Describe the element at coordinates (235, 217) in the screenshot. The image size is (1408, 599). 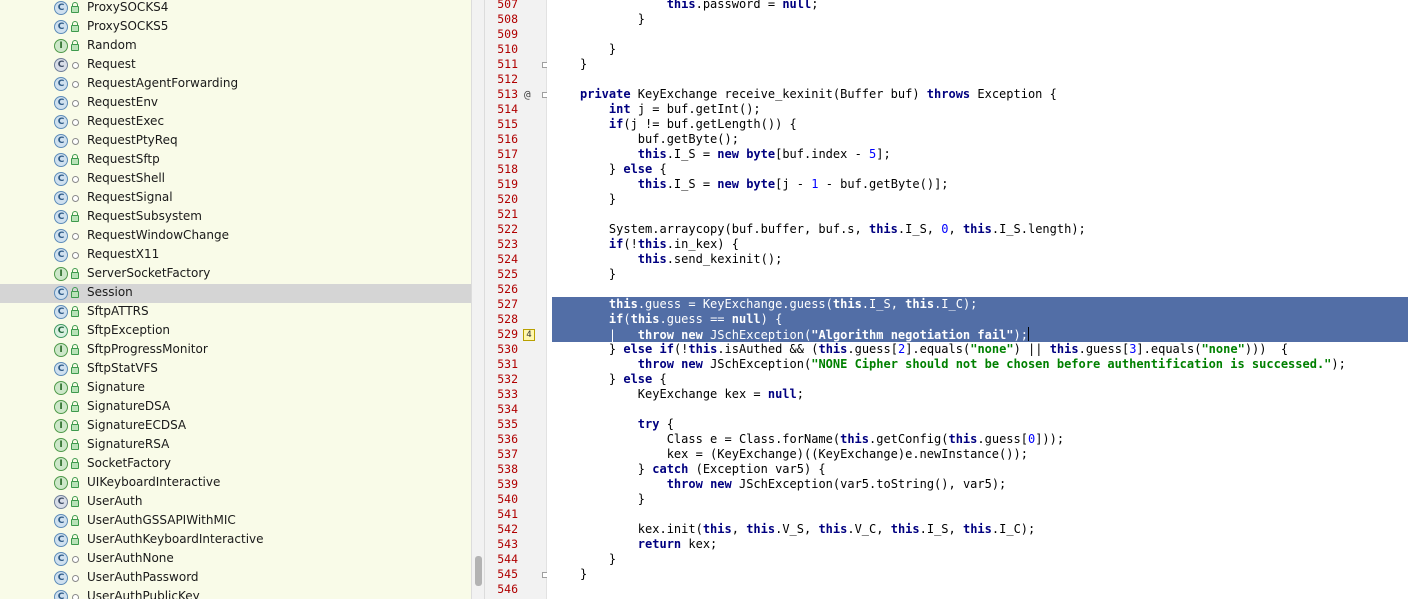
I see `tree-item: C RequestSubsystem` at that location.